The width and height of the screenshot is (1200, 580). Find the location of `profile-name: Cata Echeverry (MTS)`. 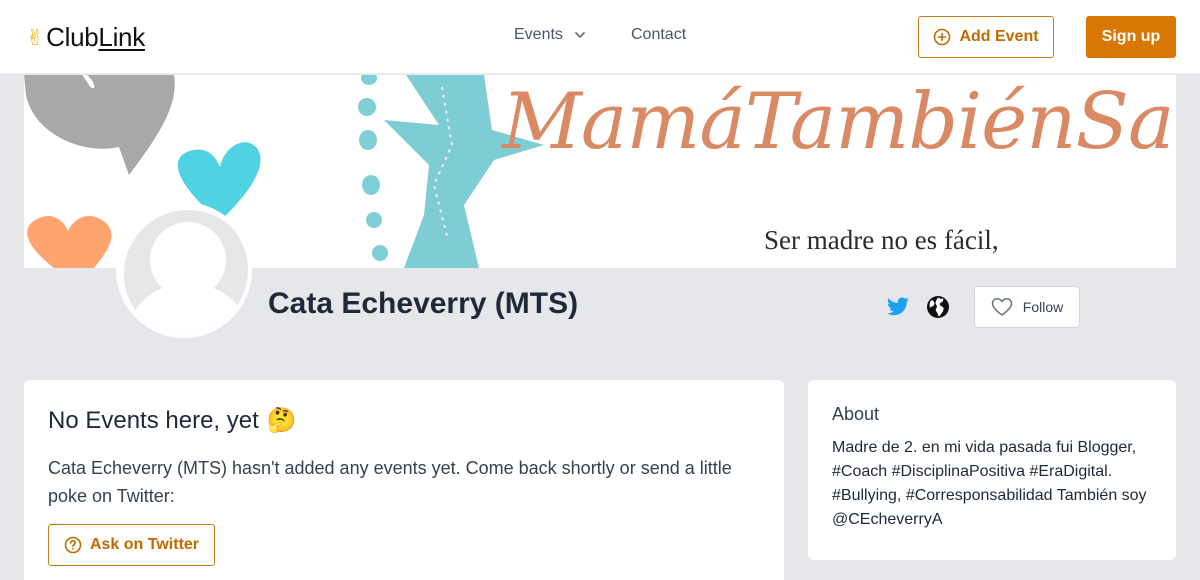

profile-name: Cata Echeverry (MTS) is located at coordinates (423, 303).